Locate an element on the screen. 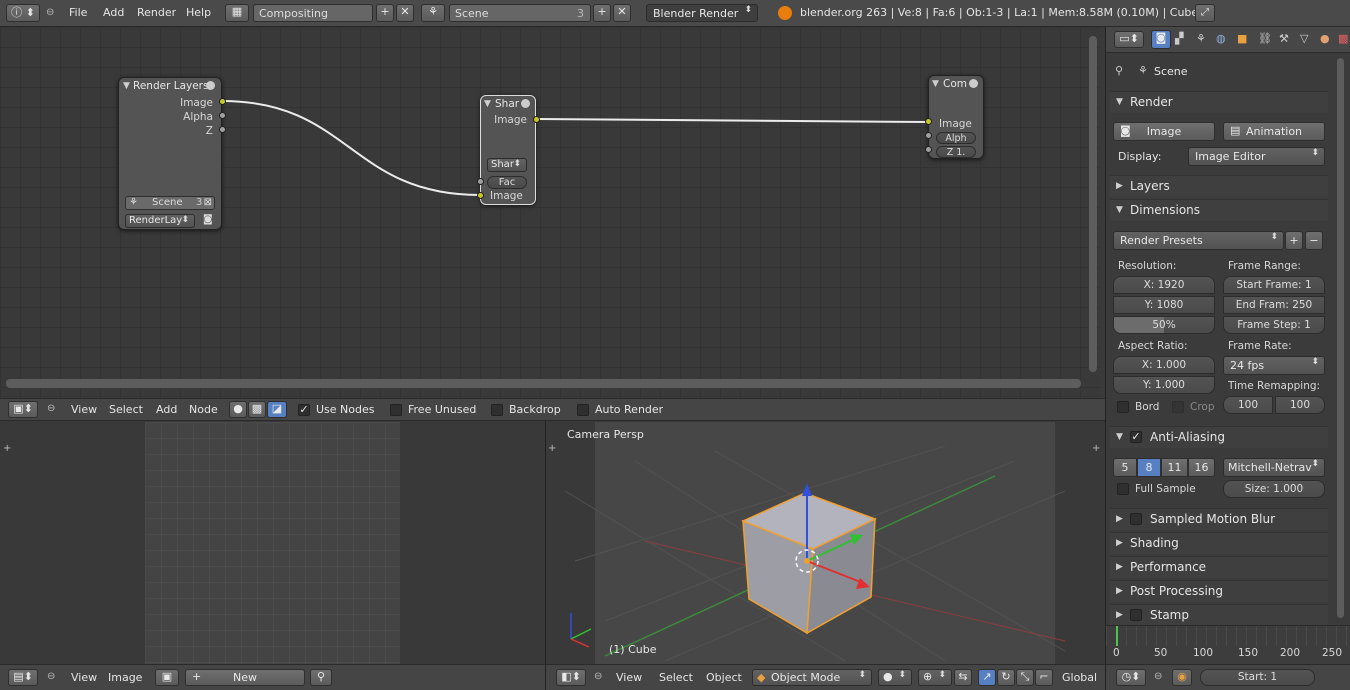  pin-icon: ⚲ is located at coordinates (1119, 70).